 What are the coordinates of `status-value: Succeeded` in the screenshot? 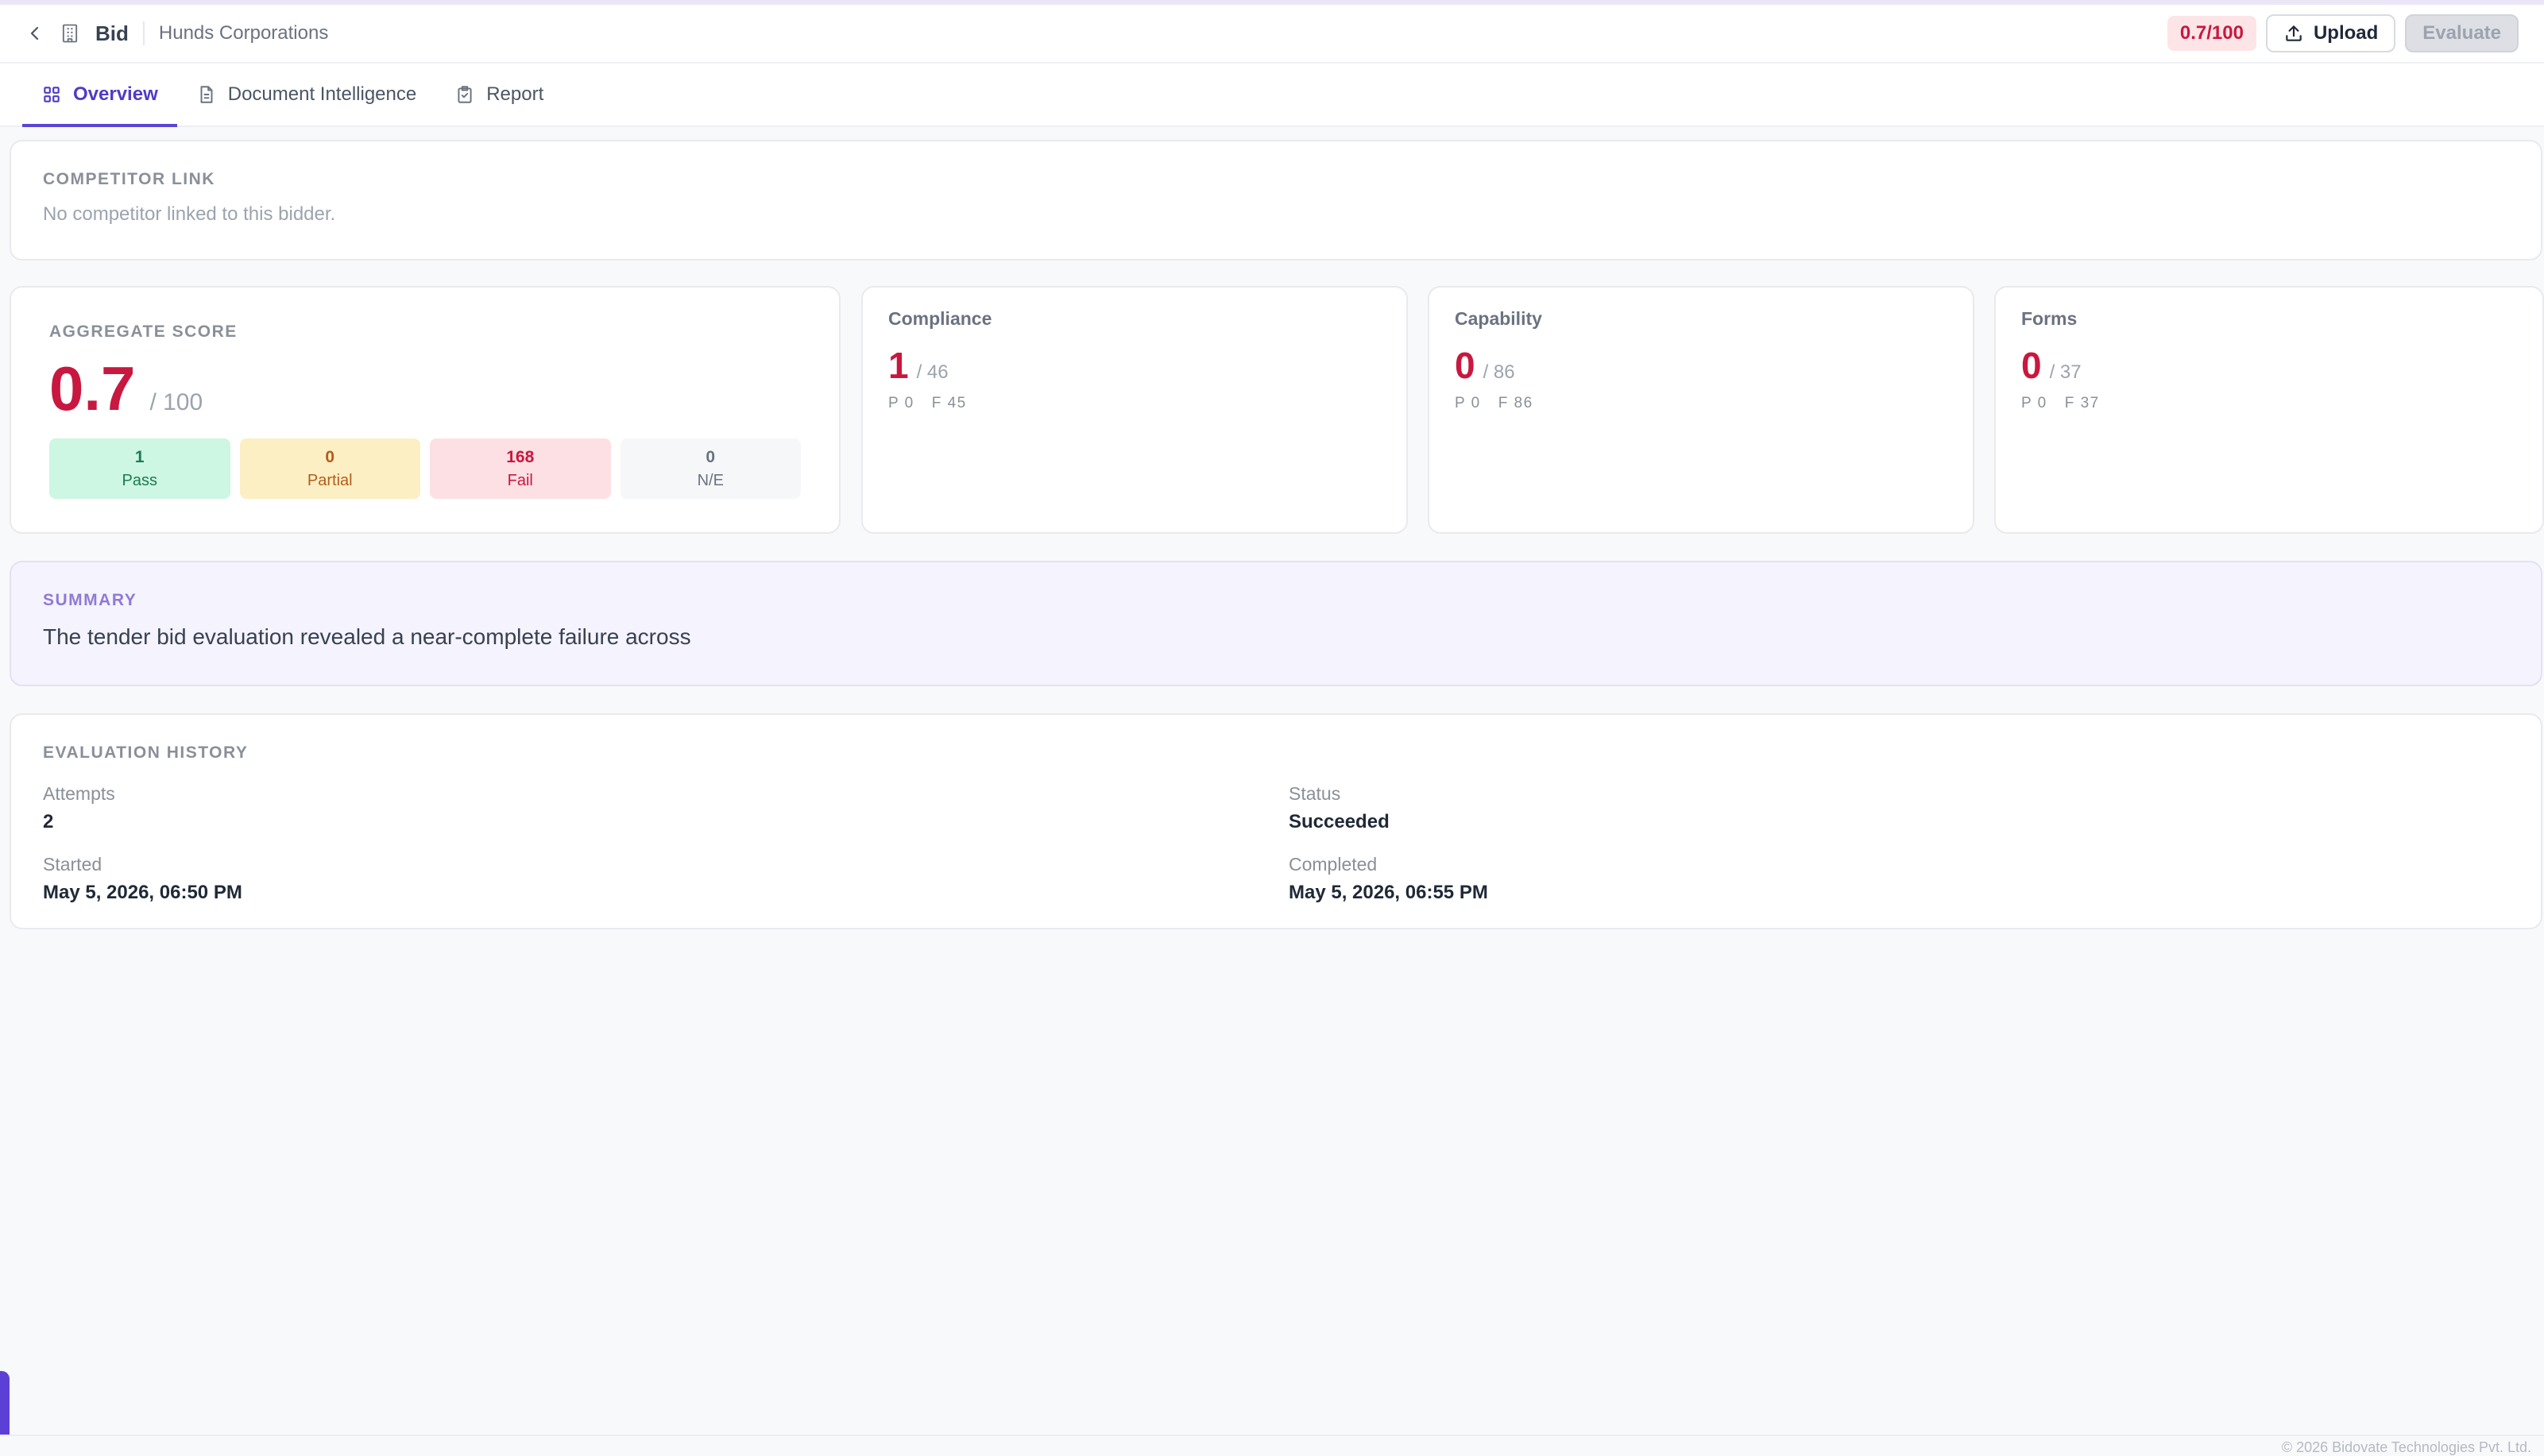 It's located at (1339, 821).